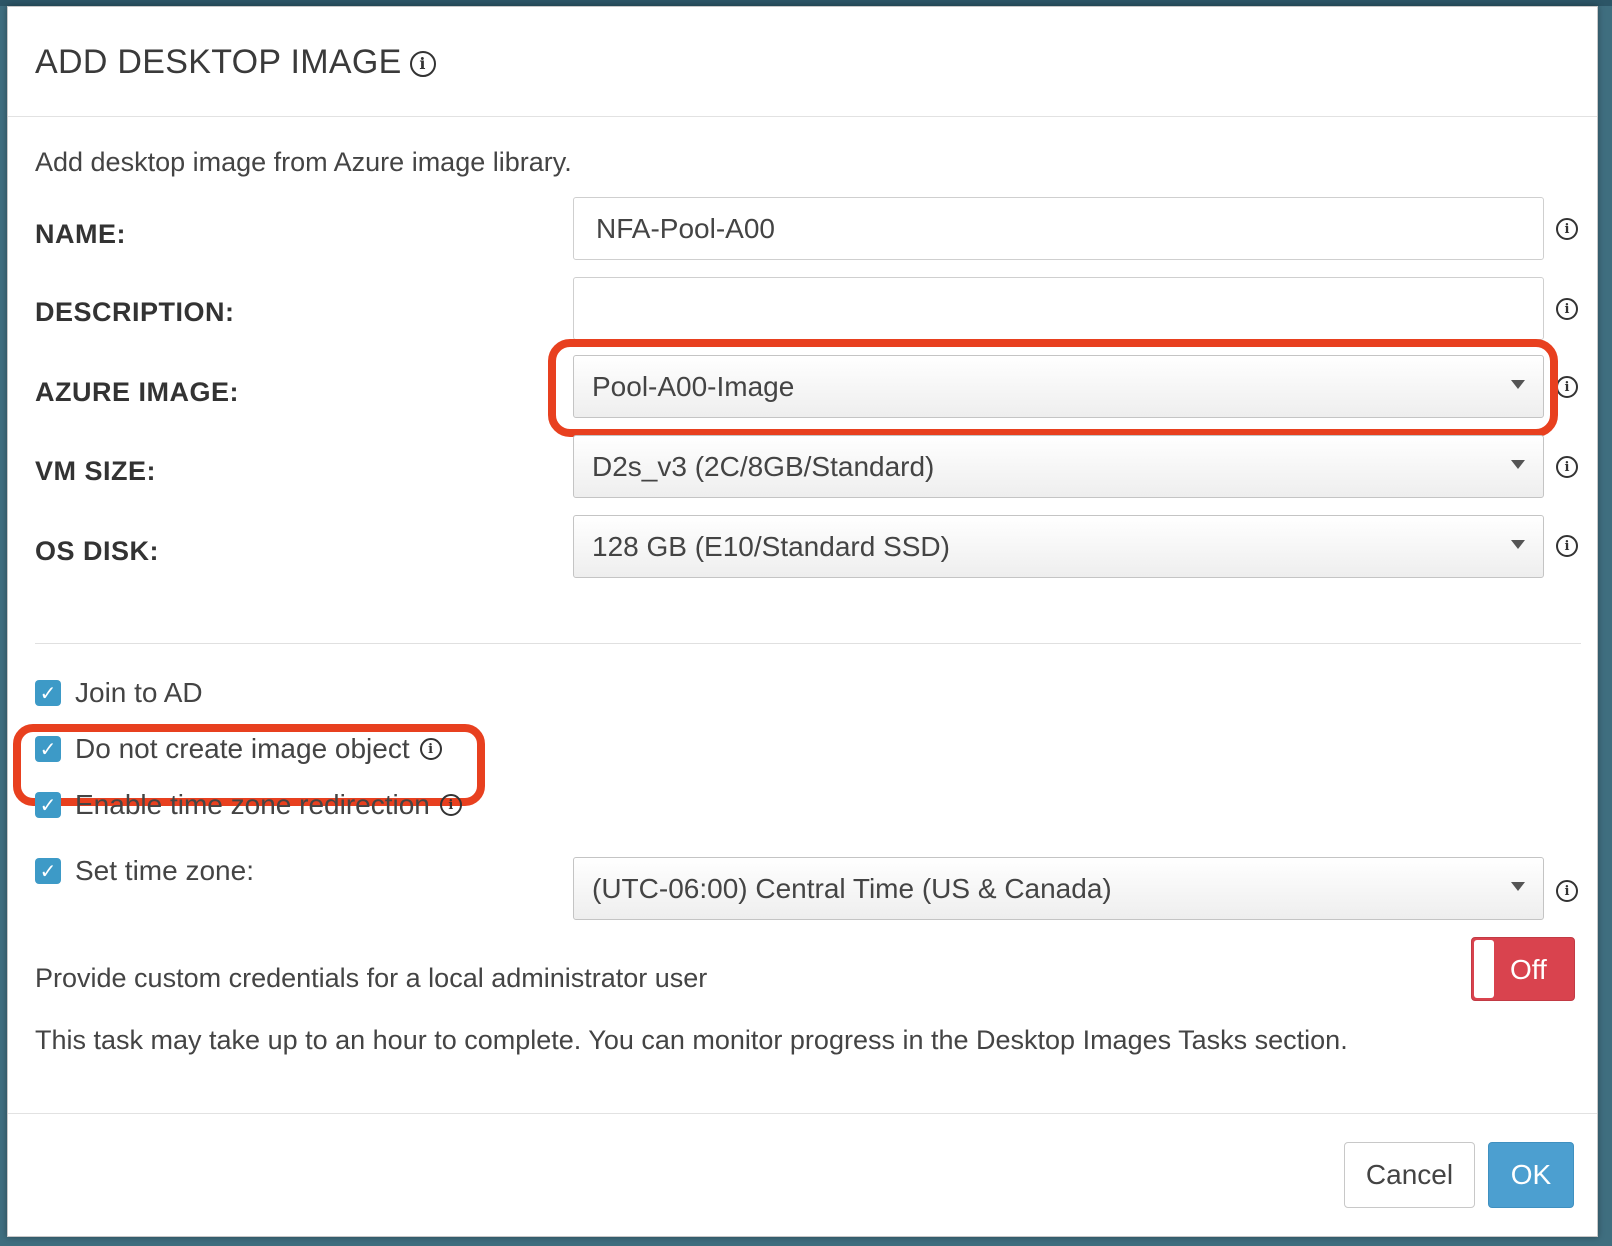 The image size is (1612, 1246). What do you see at coordinates (1058, 308) in the screenshot?
I see `description-input` at bounding box center [1058, 308].